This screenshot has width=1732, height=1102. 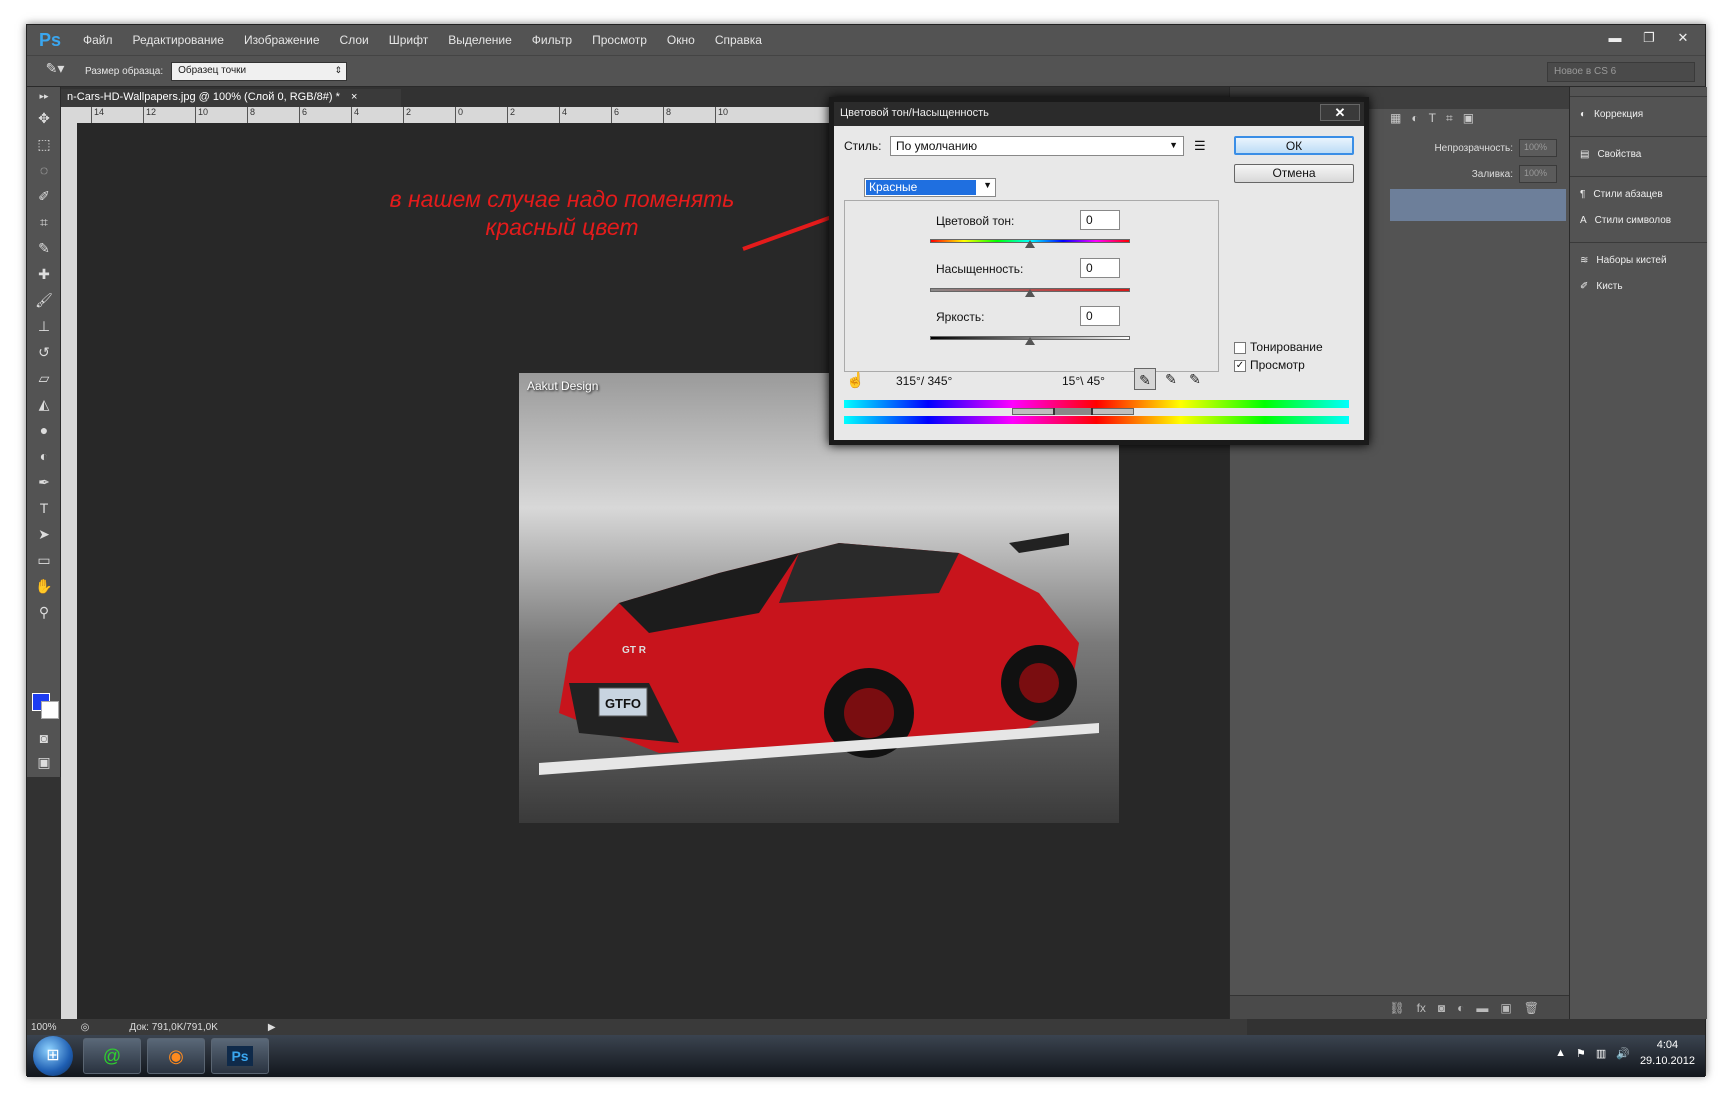 I want to click on workspace-select: Новое в CS 6, so click(x=1621, y=72).